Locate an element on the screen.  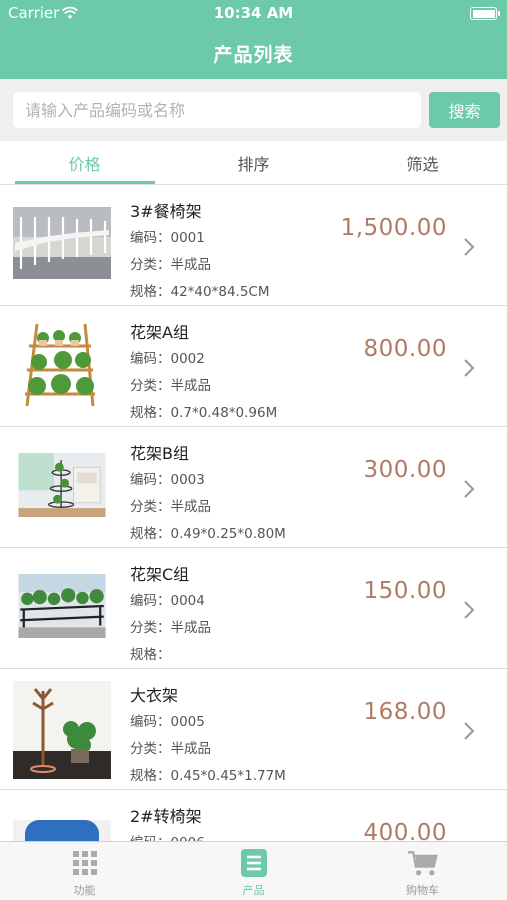
product-name: 2#转椅架 is located at coordinates (166, 816).